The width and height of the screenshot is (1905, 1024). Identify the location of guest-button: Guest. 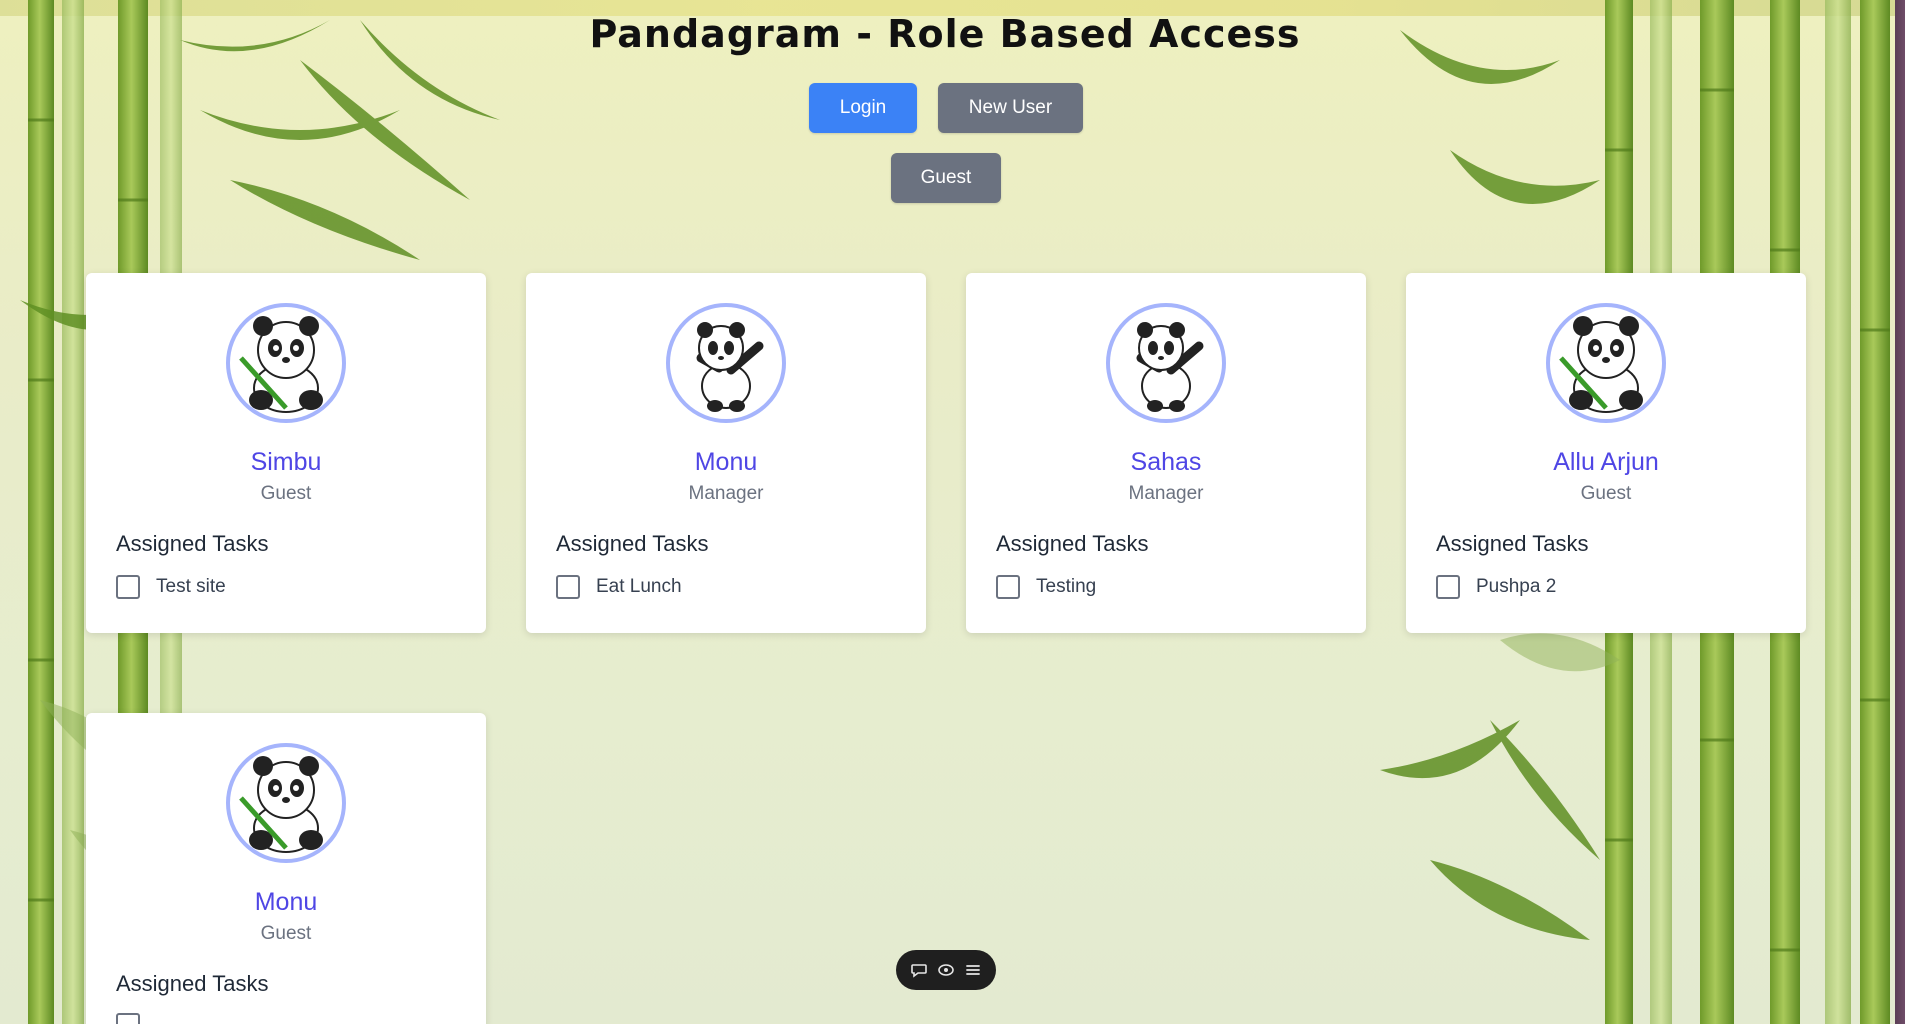
(946, 178).